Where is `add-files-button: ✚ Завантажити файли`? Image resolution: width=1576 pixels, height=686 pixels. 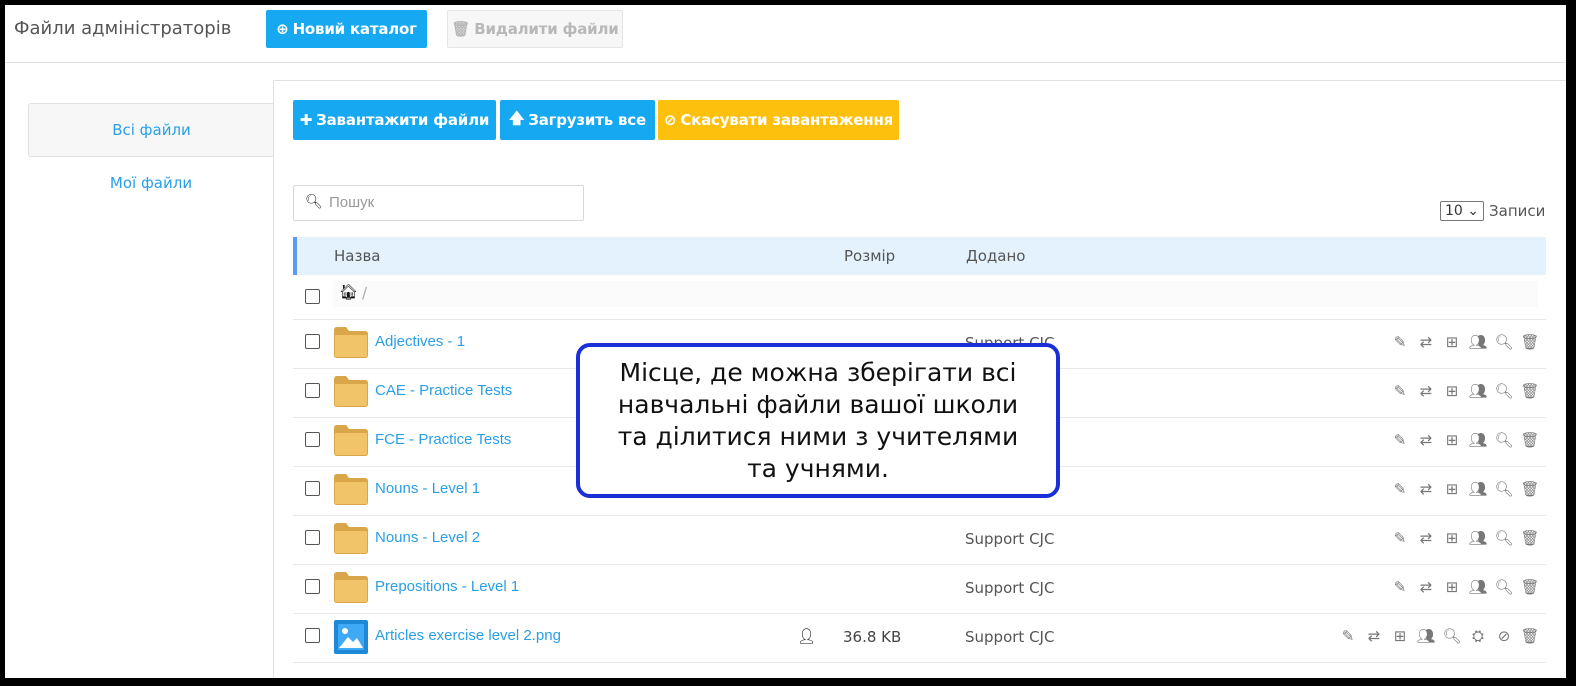 add-files-button: ✚ Завантажити файли is located at coordinates (394, 120).